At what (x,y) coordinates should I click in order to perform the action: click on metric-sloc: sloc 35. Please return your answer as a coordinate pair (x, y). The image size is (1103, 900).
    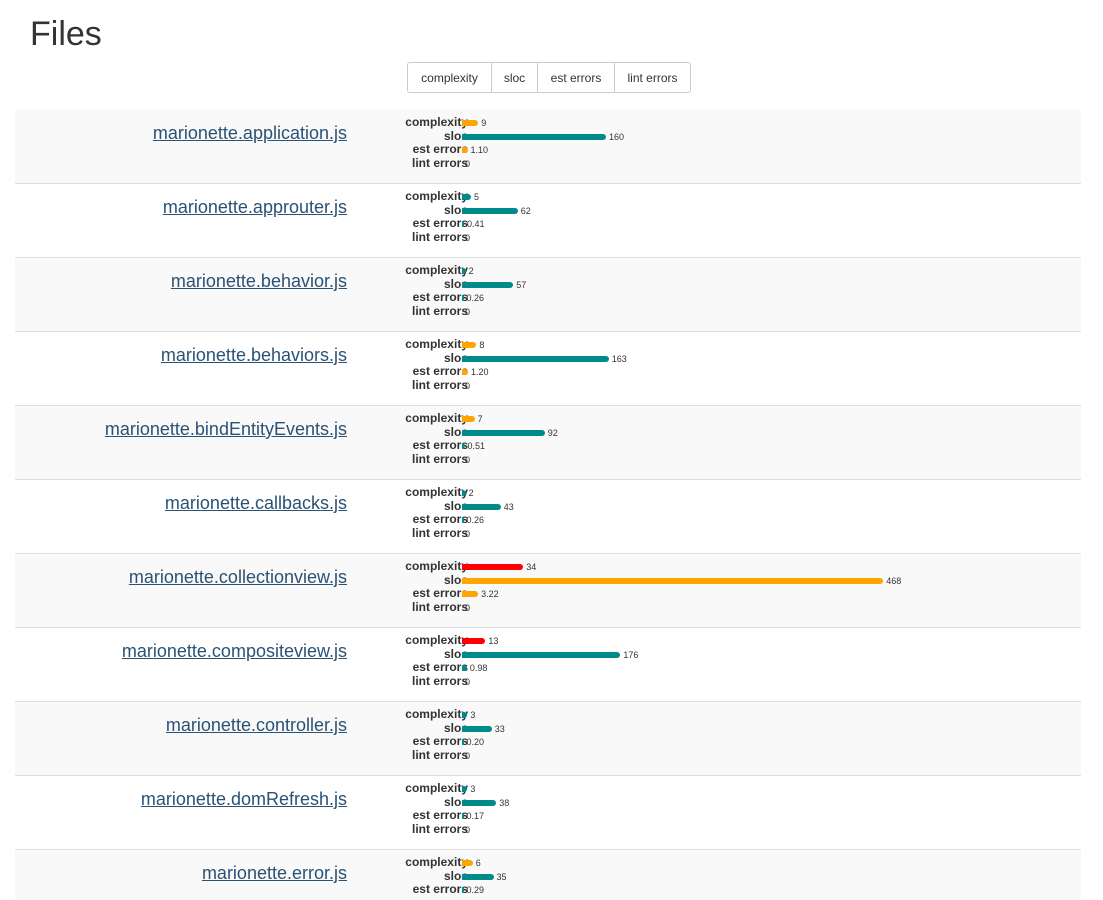
    Looking at the image, I should click on (548, 876).